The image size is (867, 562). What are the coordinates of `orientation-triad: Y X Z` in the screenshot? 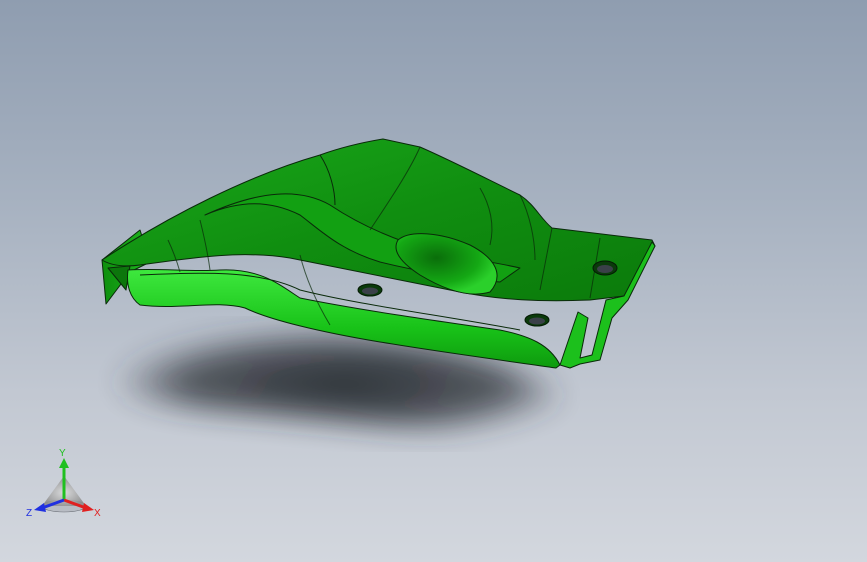 It's located at (64, 486).